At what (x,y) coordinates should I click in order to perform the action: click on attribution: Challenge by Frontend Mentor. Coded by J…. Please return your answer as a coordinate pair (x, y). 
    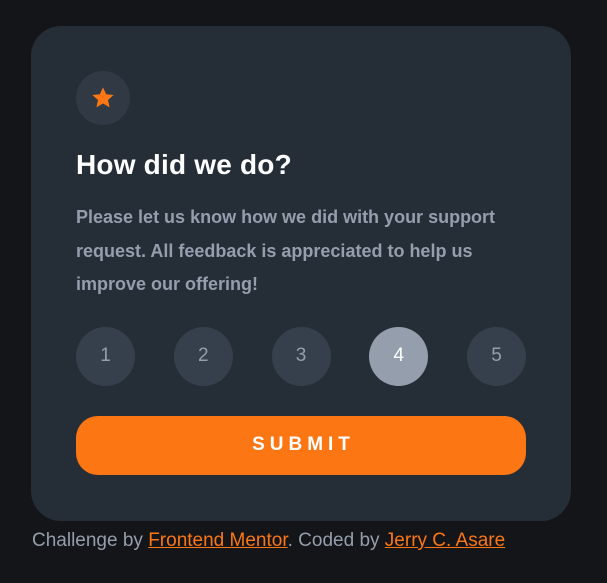
    Looking at the image, I should click on (303, 541).